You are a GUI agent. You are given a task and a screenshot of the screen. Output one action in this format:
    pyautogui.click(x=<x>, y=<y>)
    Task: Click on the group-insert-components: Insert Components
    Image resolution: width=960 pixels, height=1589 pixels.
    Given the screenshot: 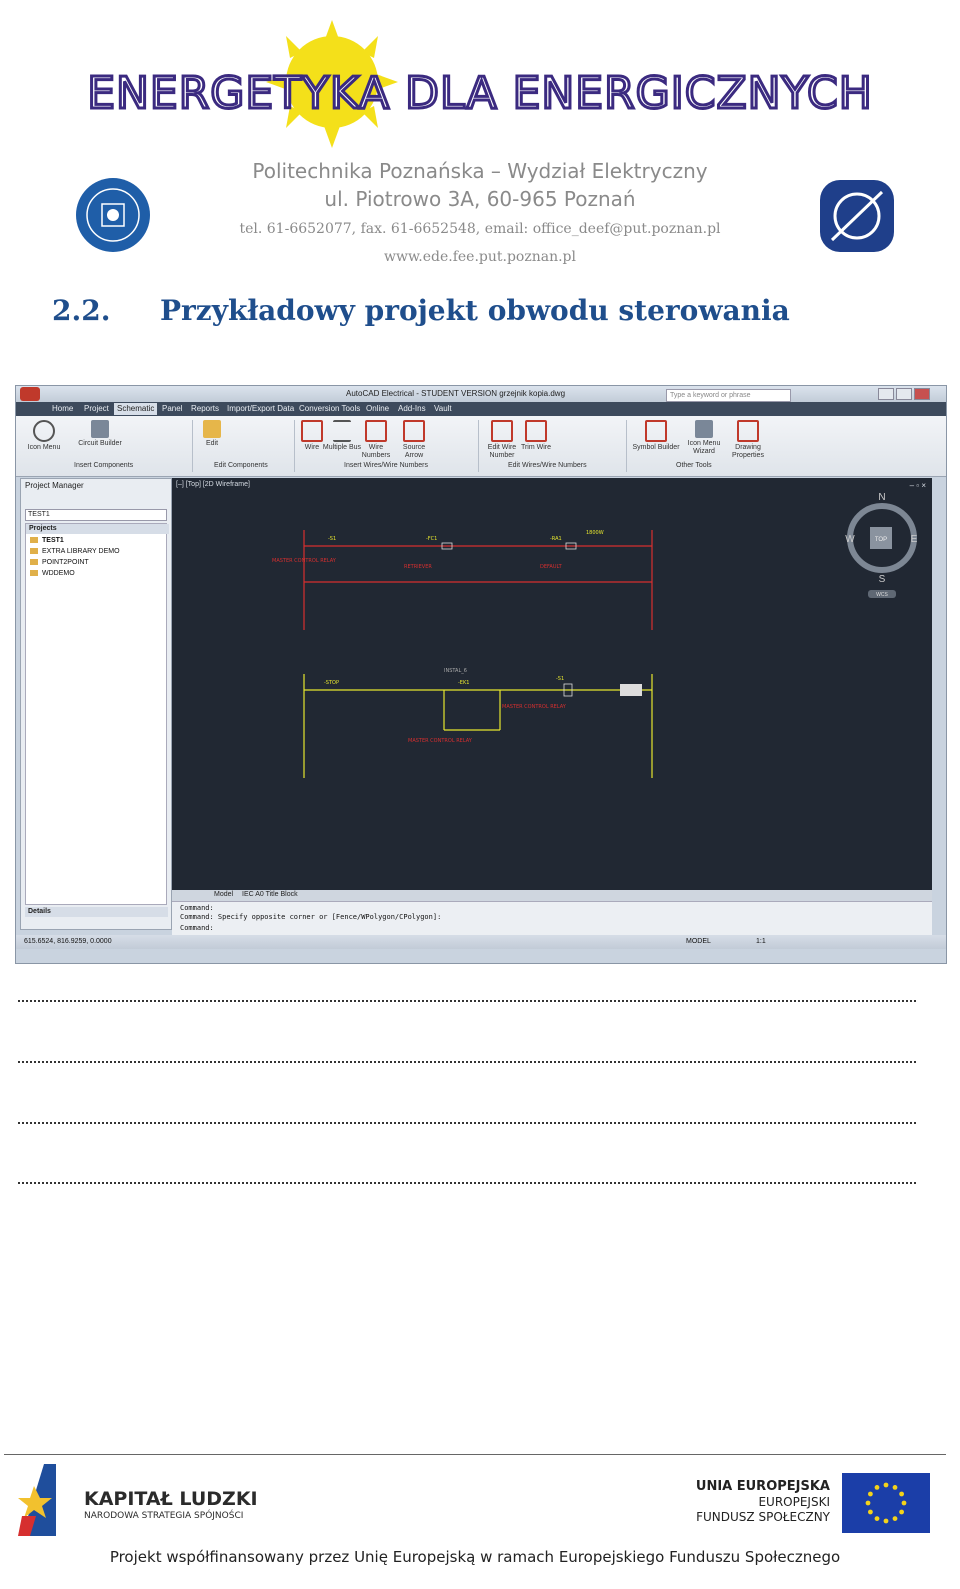 What is the action you would take?
    pyautogui.click(x=103, y=465)
    